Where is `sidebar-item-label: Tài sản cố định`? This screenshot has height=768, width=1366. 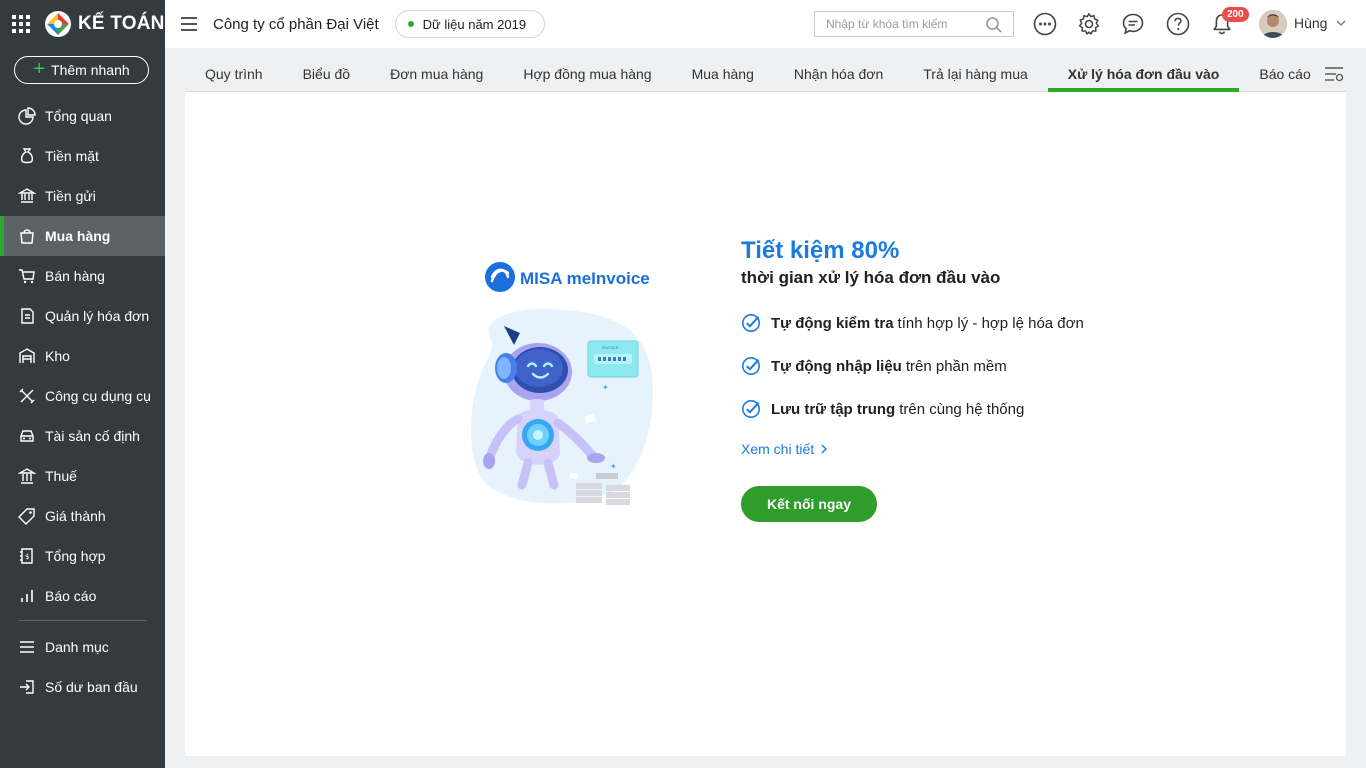 sidebar-item-label: Tài sản cố định is located at coordinates (92, 436).